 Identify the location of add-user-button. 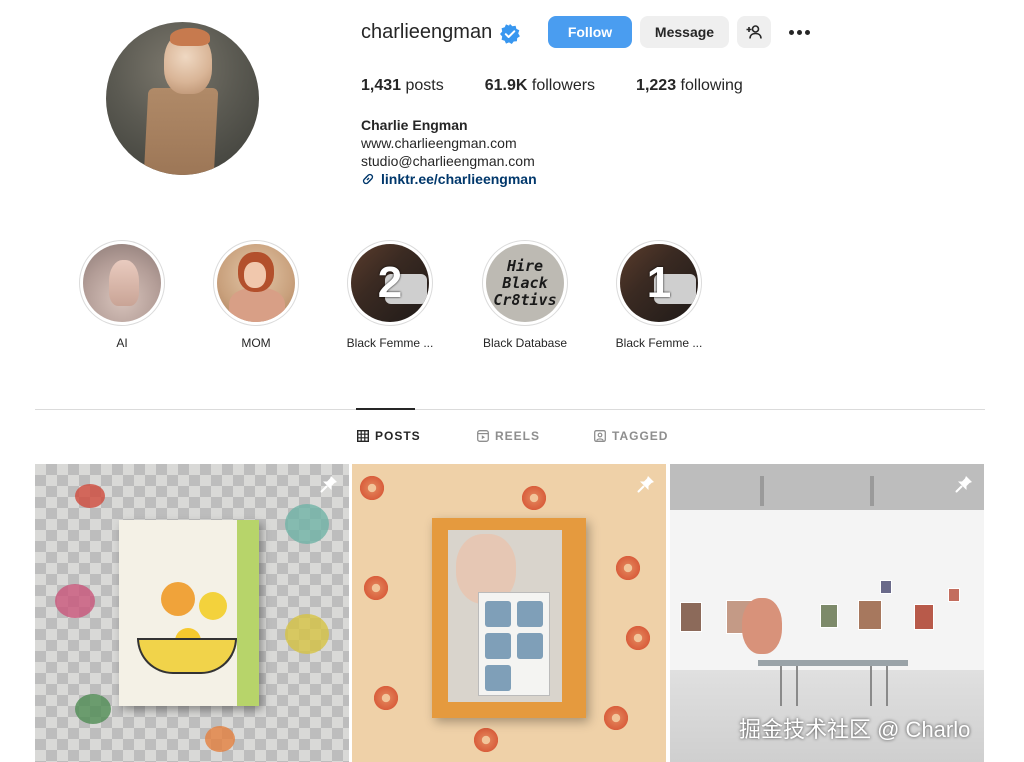
(754, 32).